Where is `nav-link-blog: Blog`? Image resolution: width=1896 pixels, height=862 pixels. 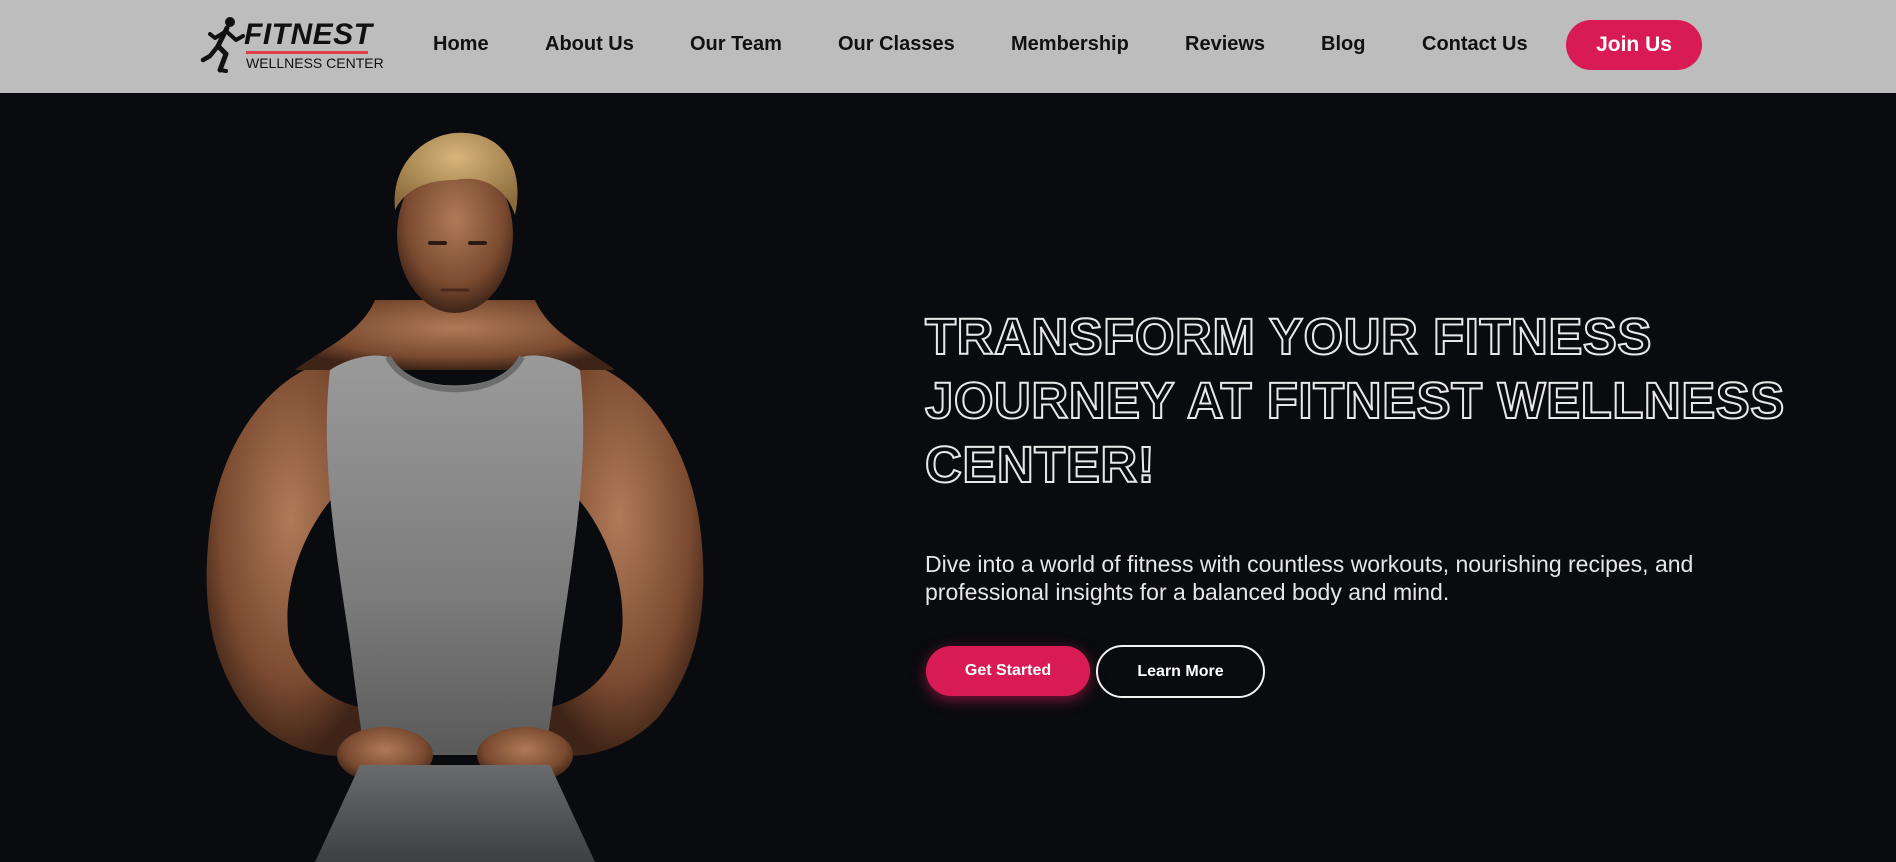 nav-link-blog: Blog is located at coordinates (1343, 44).